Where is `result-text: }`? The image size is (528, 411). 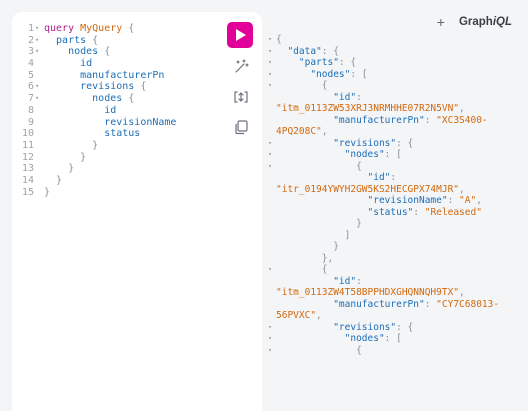
result-text: } is located at coordinates (307, 247).